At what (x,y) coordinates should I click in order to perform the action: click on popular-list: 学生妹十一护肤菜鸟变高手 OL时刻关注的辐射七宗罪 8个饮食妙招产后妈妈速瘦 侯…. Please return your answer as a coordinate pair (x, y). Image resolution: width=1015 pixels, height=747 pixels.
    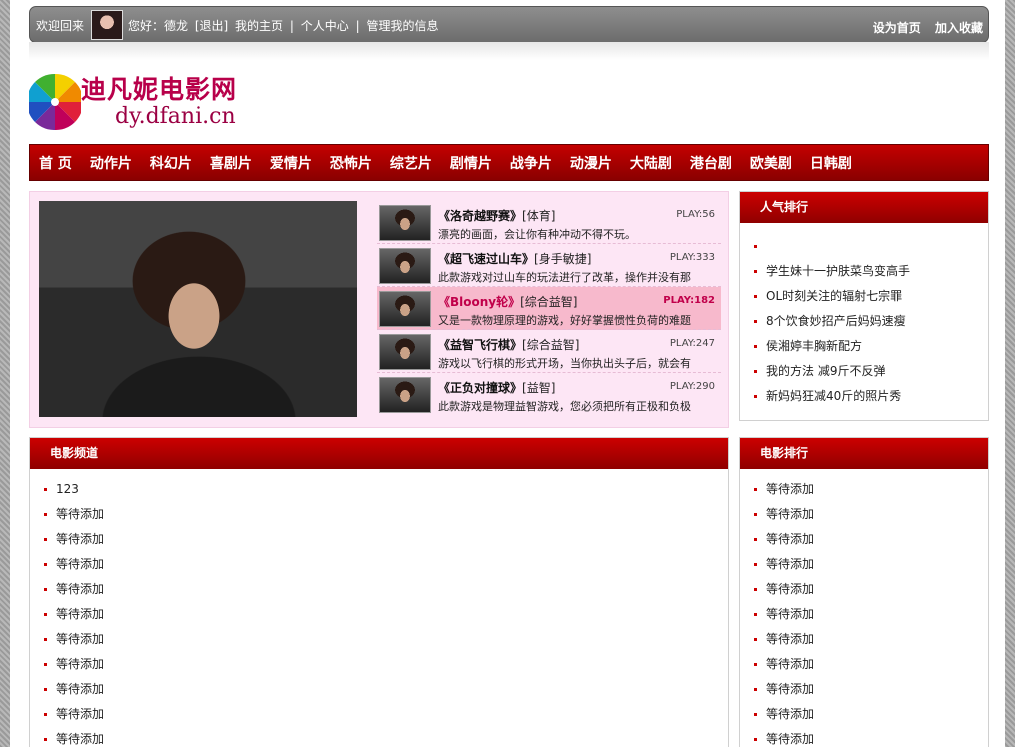
    Looking at the image, I should click on (864, 316).